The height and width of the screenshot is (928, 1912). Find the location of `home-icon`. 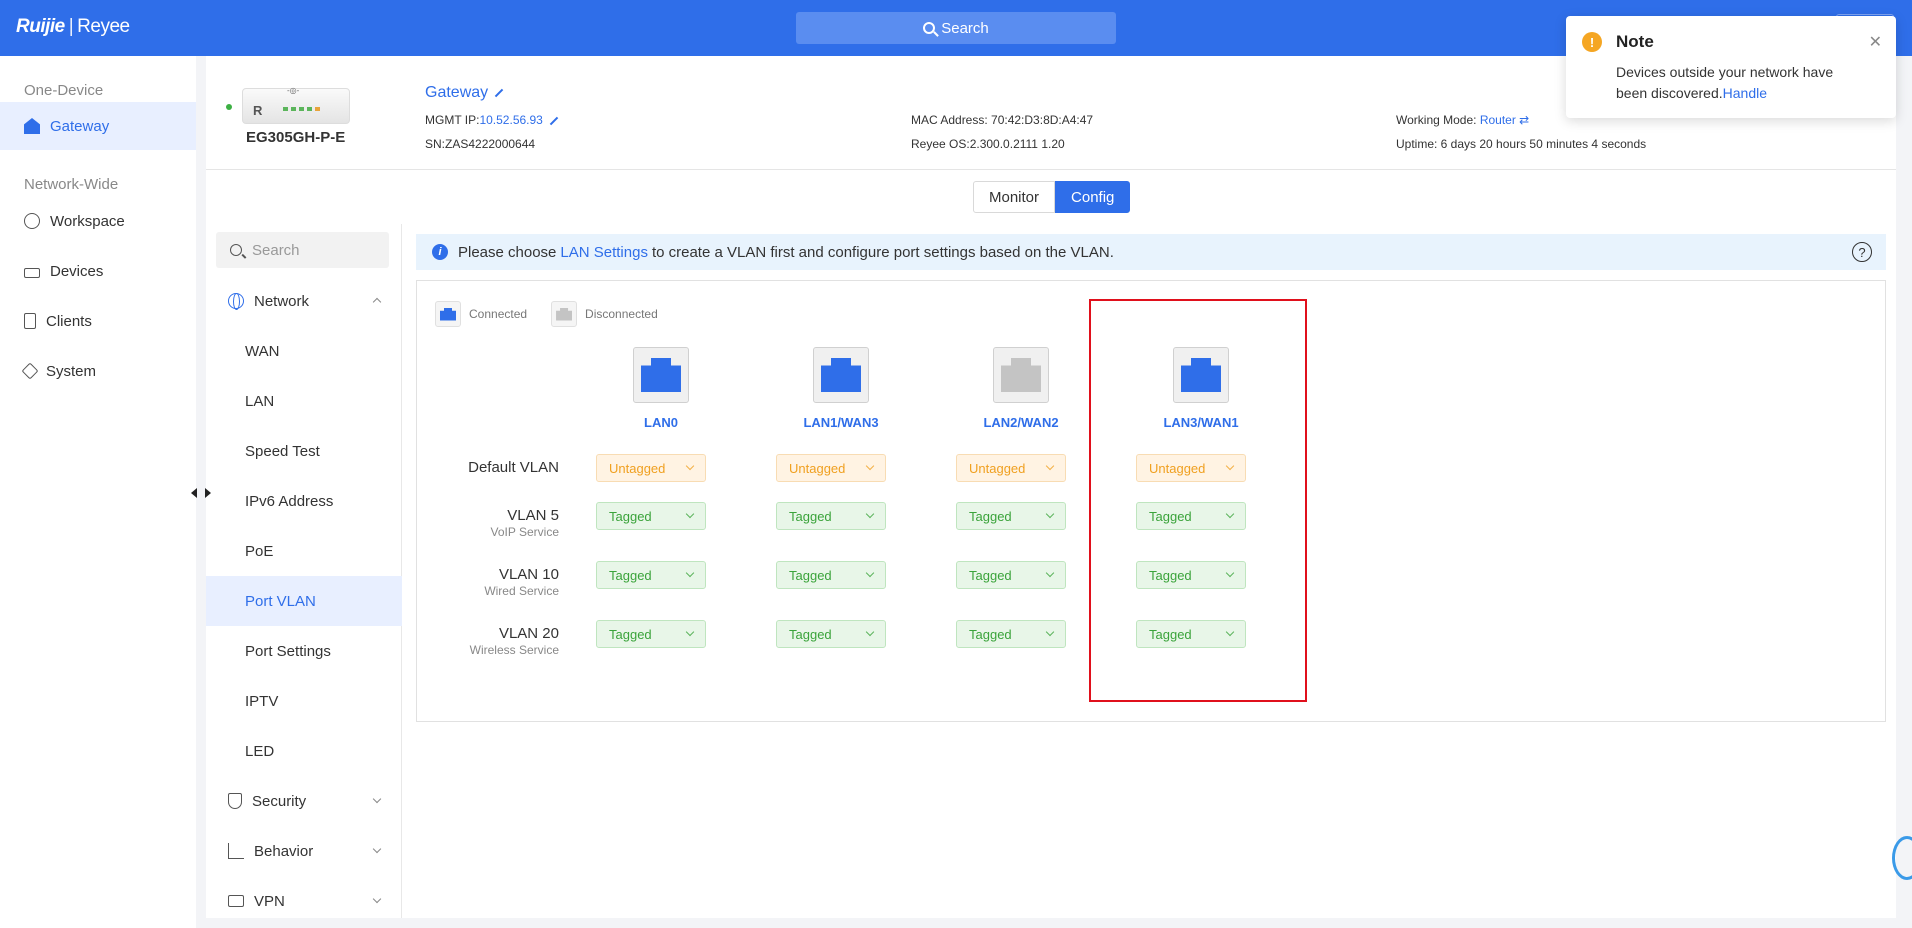

home-icon is located at coordinates (32, 126).